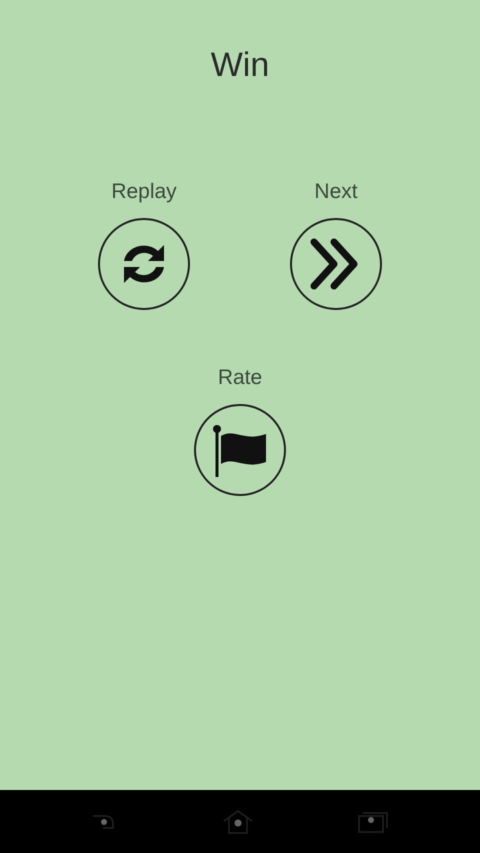 The width and height of the screenshot is (480, 853). I want to click on recents-icon, so click(372, 821).